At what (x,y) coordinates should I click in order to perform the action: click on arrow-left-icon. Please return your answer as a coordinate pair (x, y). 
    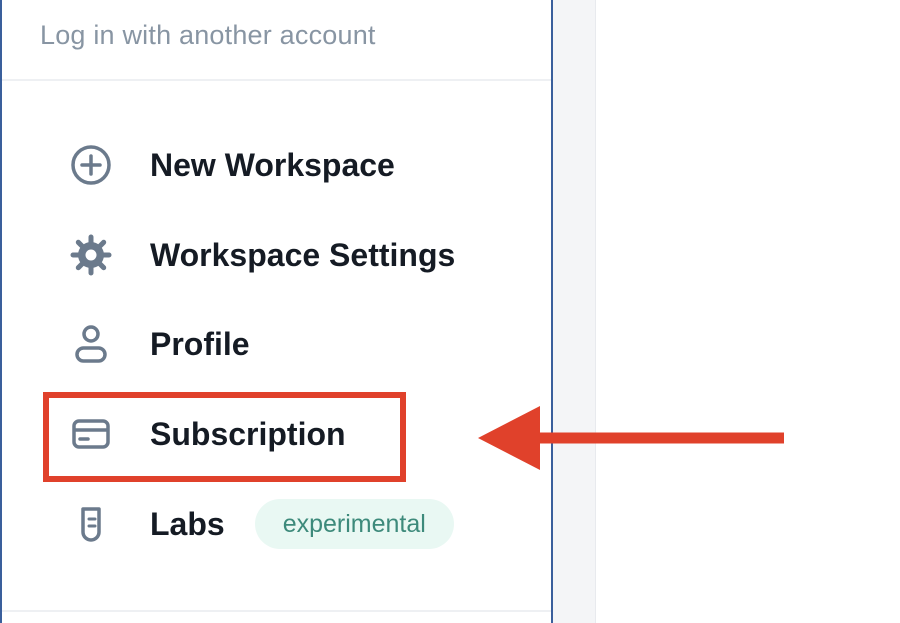
    Looking at the image, I should click on (631, 438).